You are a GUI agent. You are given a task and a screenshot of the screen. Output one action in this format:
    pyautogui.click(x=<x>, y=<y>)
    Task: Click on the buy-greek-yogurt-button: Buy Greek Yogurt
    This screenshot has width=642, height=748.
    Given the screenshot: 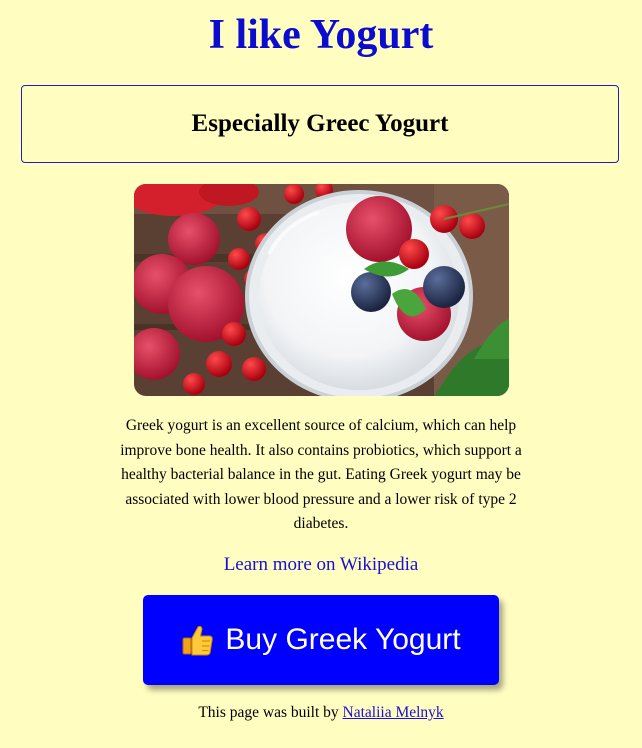 What is the action you would take?
    pyautogui.click(x=321, y=640)
    